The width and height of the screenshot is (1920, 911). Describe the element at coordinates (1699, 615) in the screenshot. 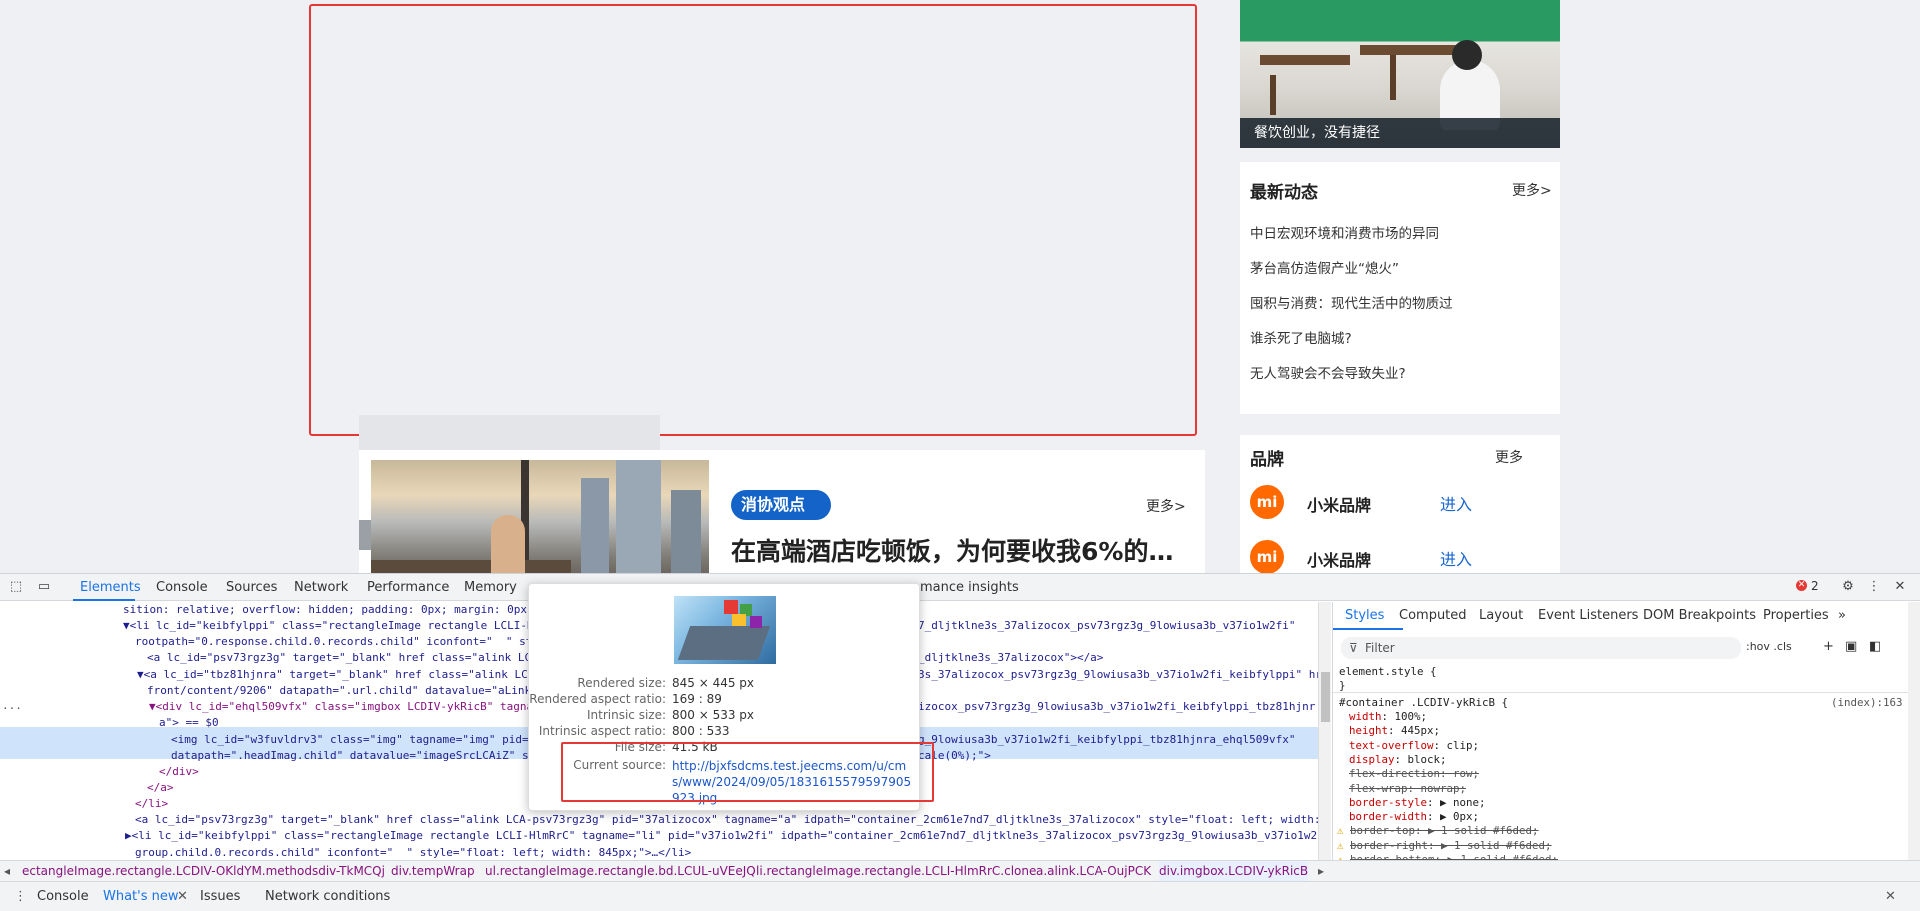

I see `tab-dom-breakpoints: DOM Breakpoints` at that location.